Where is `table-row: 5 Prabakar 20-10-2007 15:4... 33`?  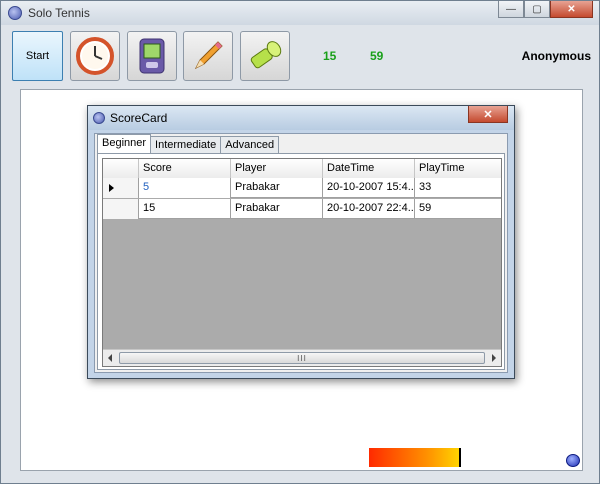 table-row: 5 Prabakar 20-10-2007 15:4... 33 is located at coordinates (302, 188).